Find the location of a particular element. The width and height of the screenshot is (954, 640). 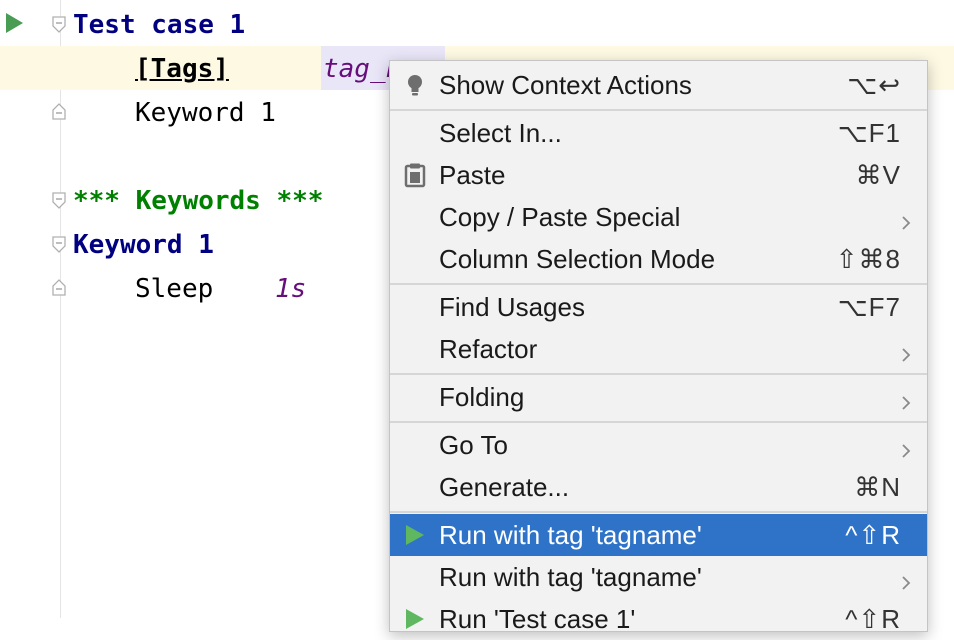

menu-item-column-selection-mode: Column Selection Mode ⇧⌘8 is located at coordinates (658, 259).